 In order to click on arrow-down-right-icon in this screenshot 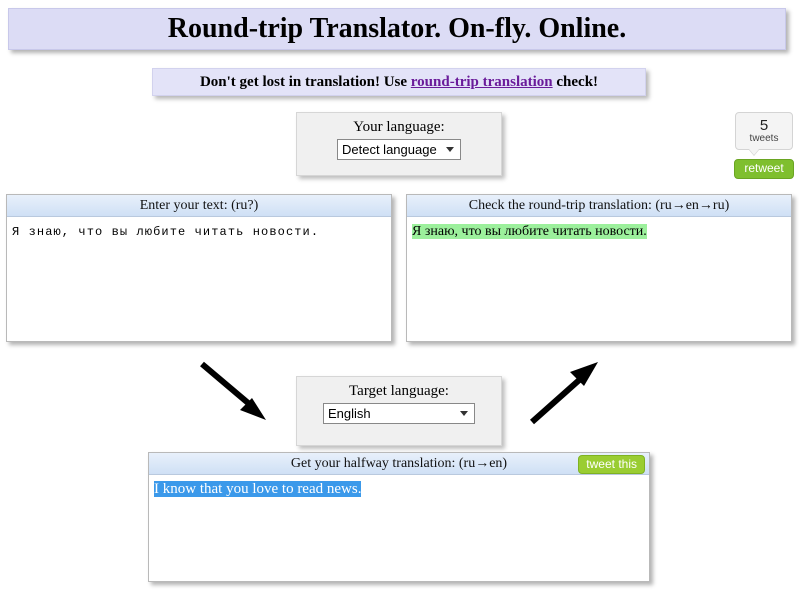, I will do `click(233, 390)`.